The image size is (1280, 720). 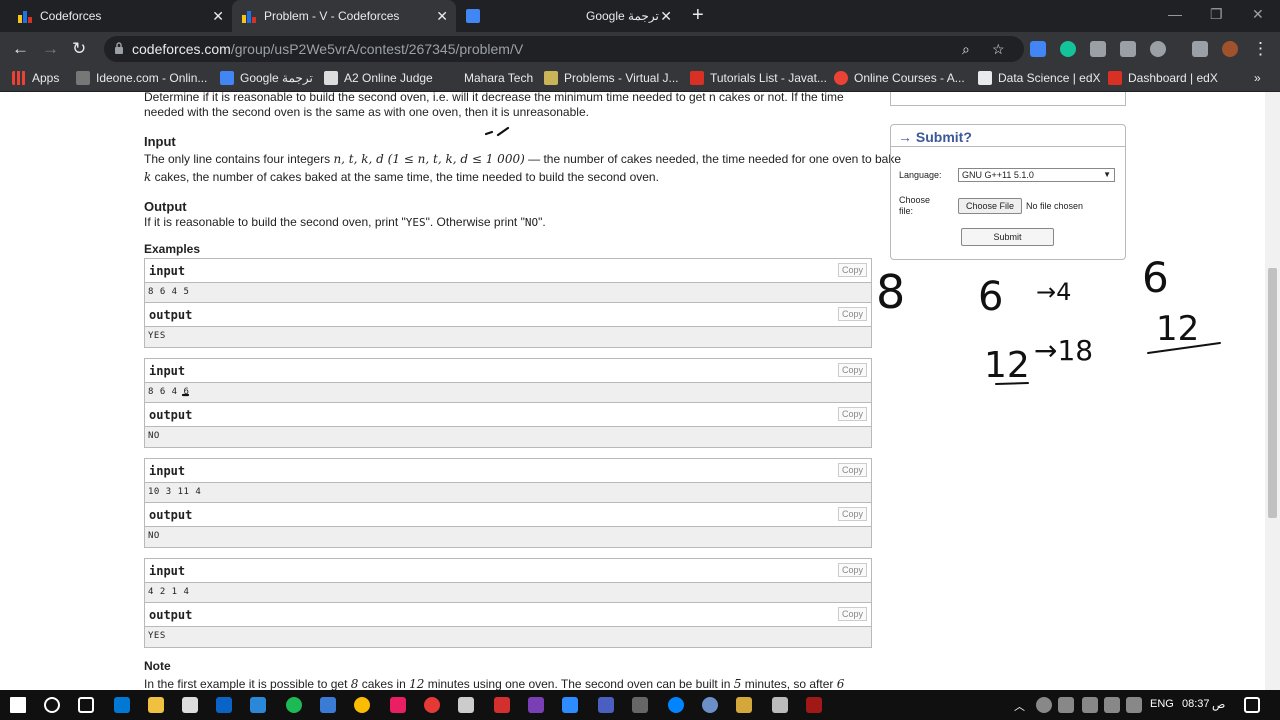 I want to click on network-icon, so click(x=1066, y=705).